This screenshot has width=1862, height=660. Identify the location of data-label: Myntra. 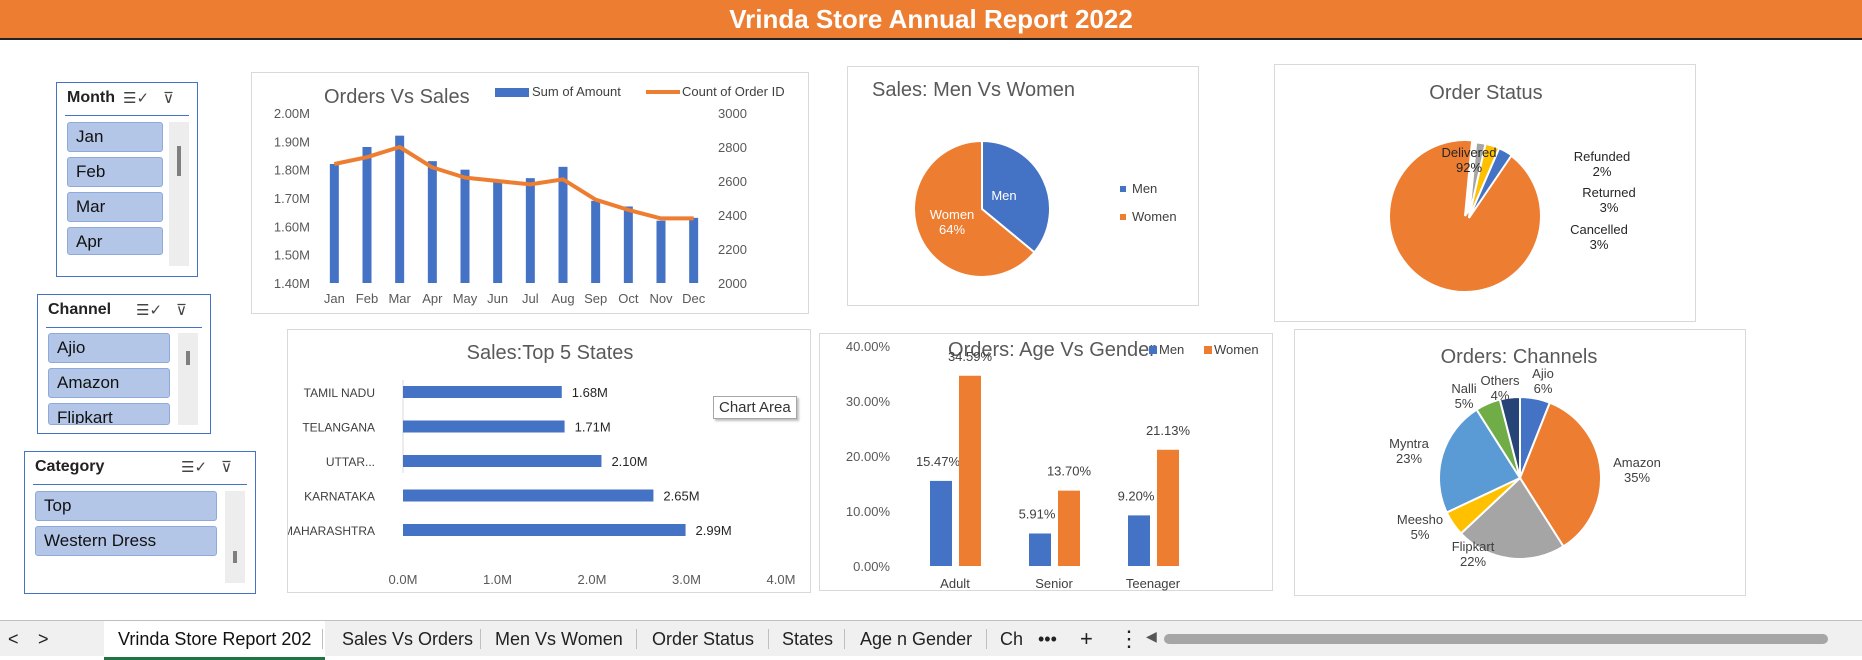
(1409, 443).